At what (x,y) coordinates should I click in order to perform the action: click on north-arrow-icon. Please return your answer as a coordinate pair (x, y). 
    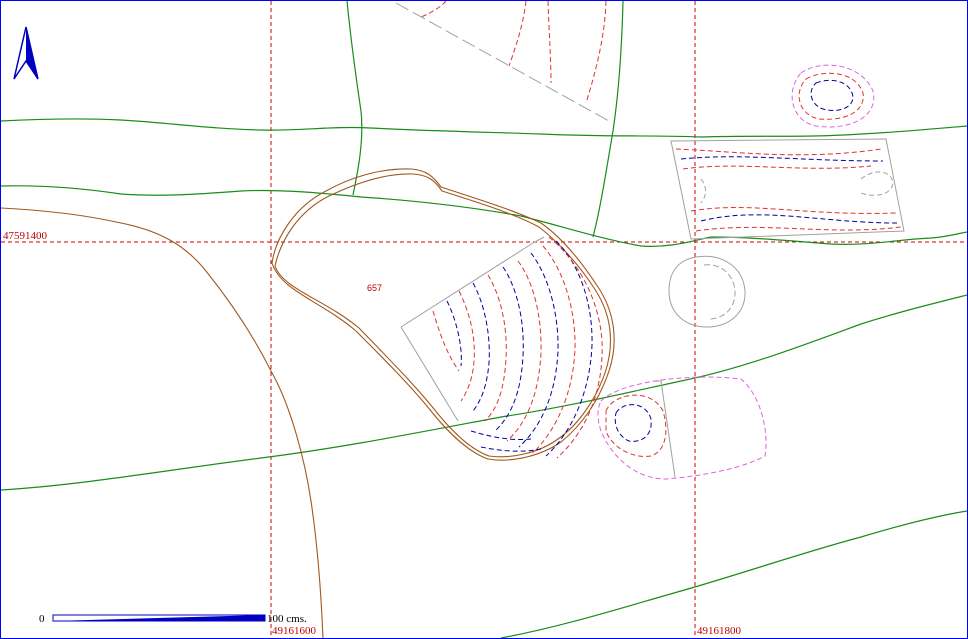
    Looking at the image, I should click on (26, 53).